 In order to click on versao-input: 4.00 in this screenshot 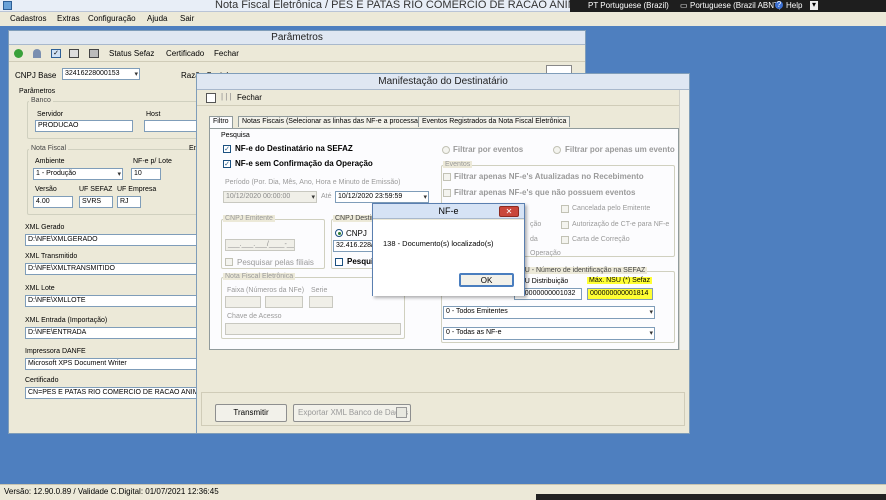, I will do `click(53, 202)`.